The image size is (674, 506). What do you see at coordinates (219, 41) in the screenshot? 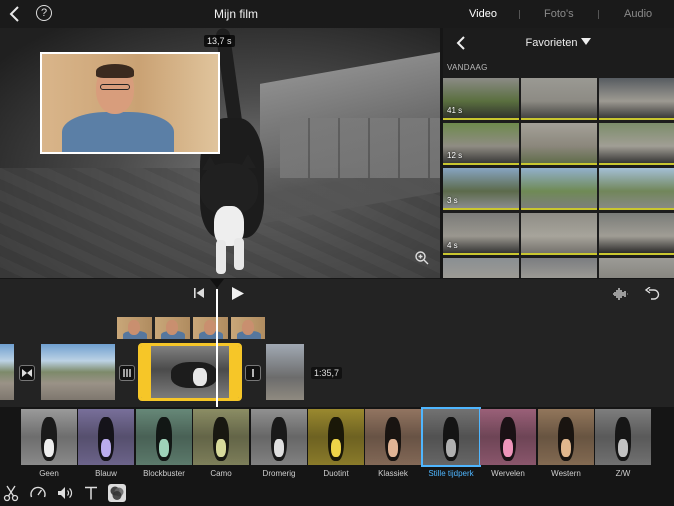
I see `playhead-timecode: 13,7 s` at bounding box center [219, 41].